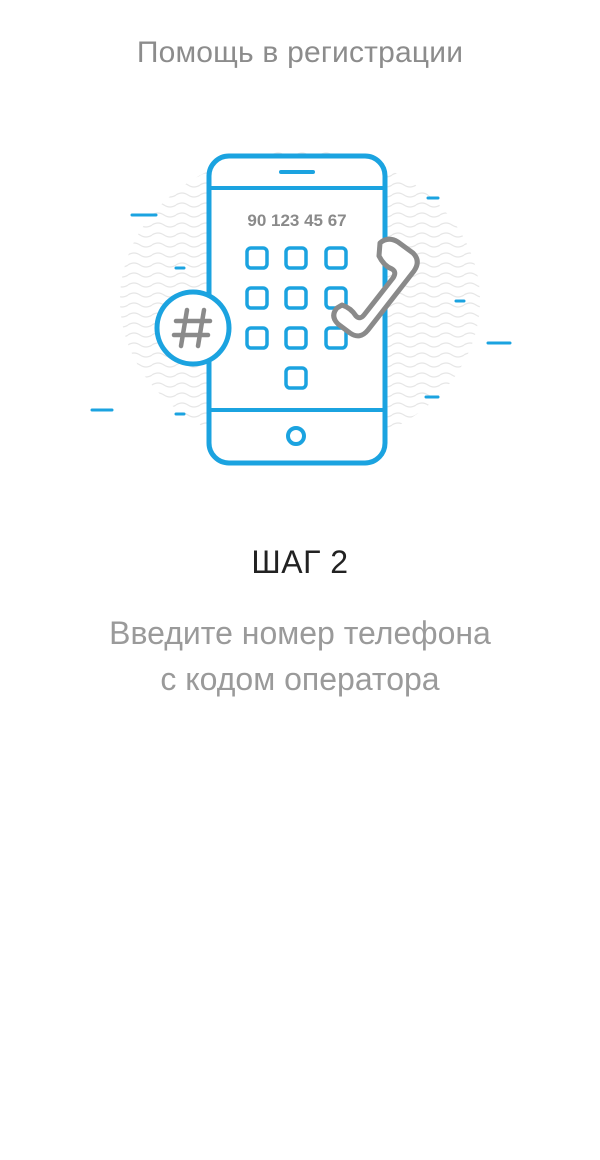  What do you see at coordinates (300, 52) in the screenshot?
I see `page-title: Помощь в регистрации` at bounding box center [300, 52].